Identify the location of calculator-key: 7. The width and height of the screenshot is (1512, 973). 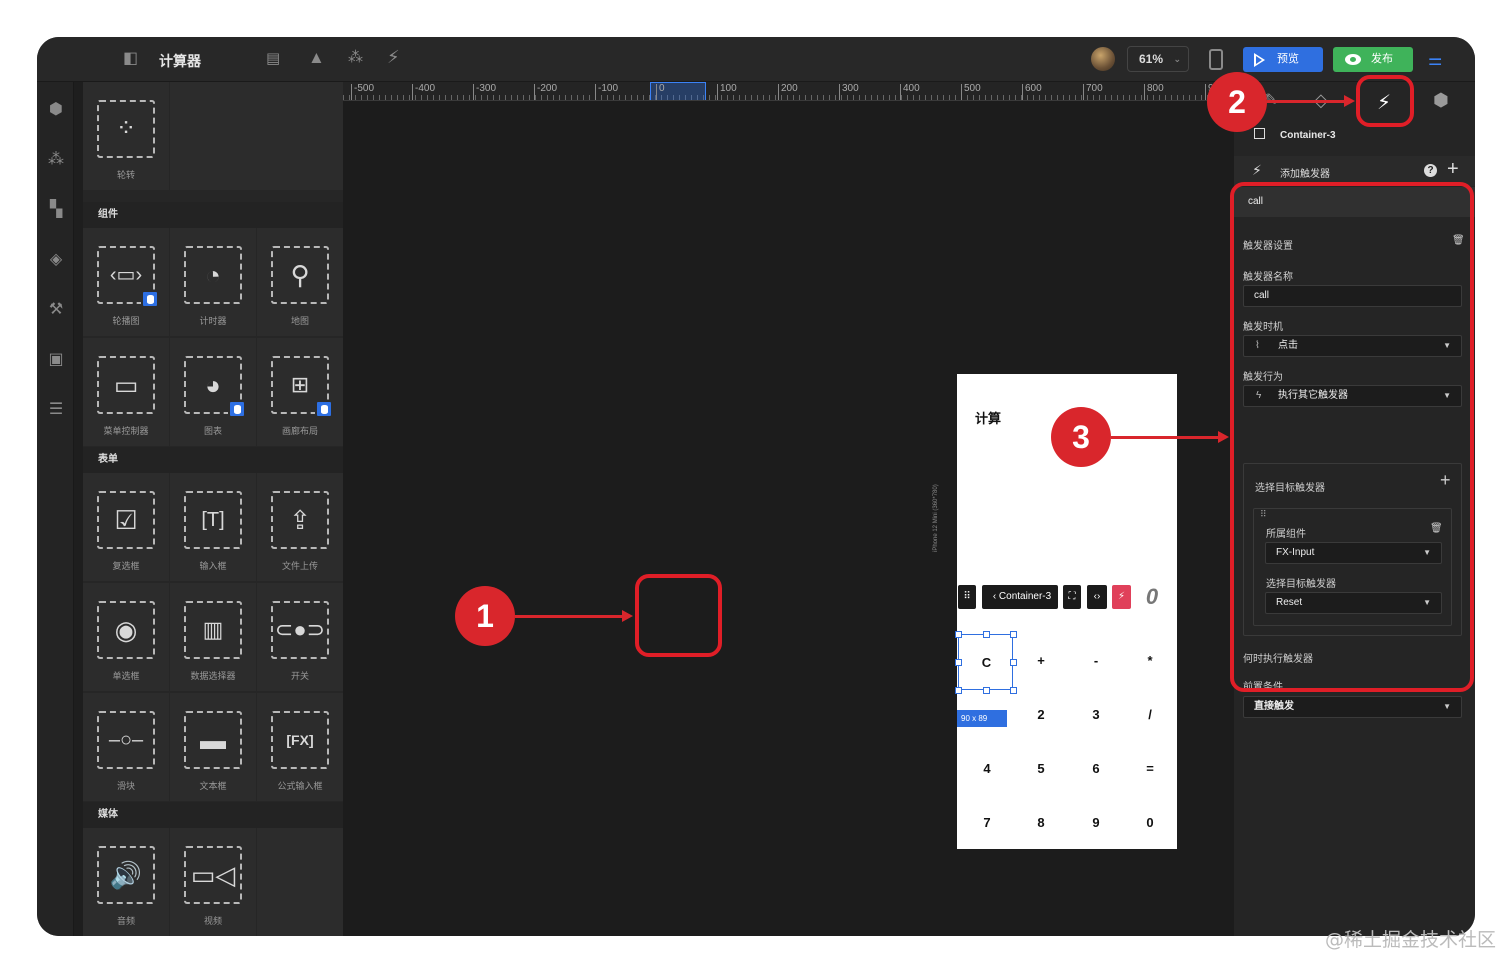
(987, 823).